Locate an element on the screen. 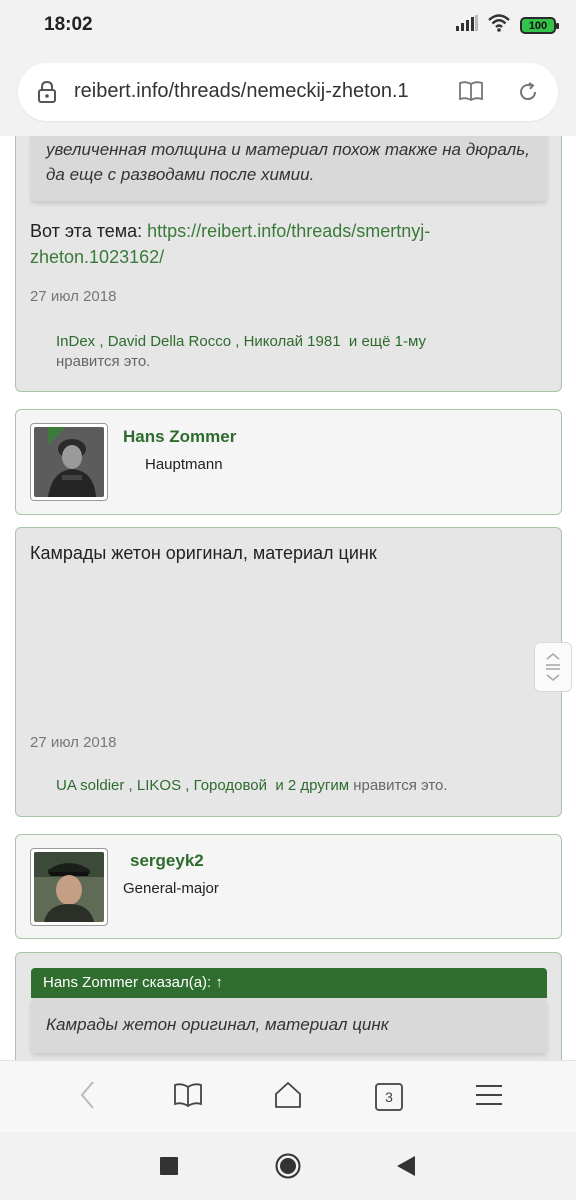 This screenshot has width=576, height=1200. user-info-card: Hans Zommer Hauptmann is located at coordinates (288, 462).